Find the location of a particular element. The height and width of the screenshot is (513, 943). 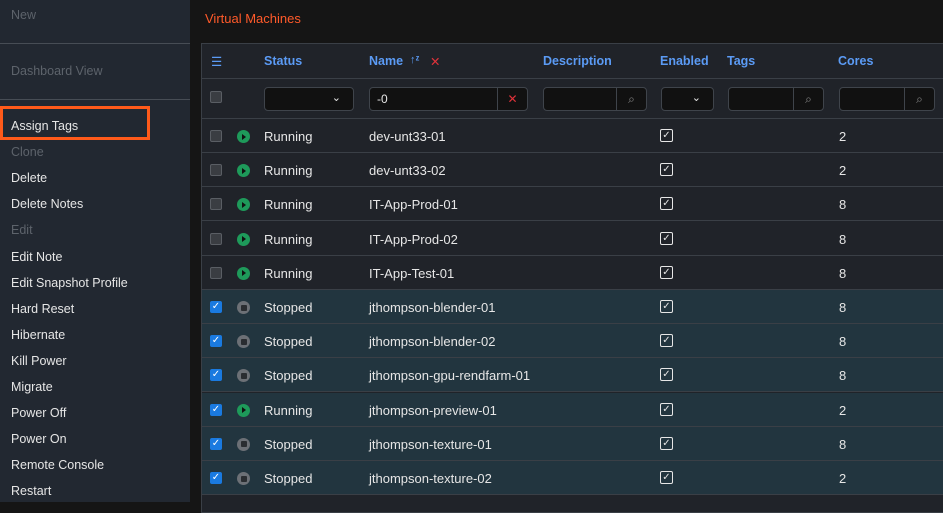

sidebar-item-remote-console: Remote Console is located at coordinates (57, 465).